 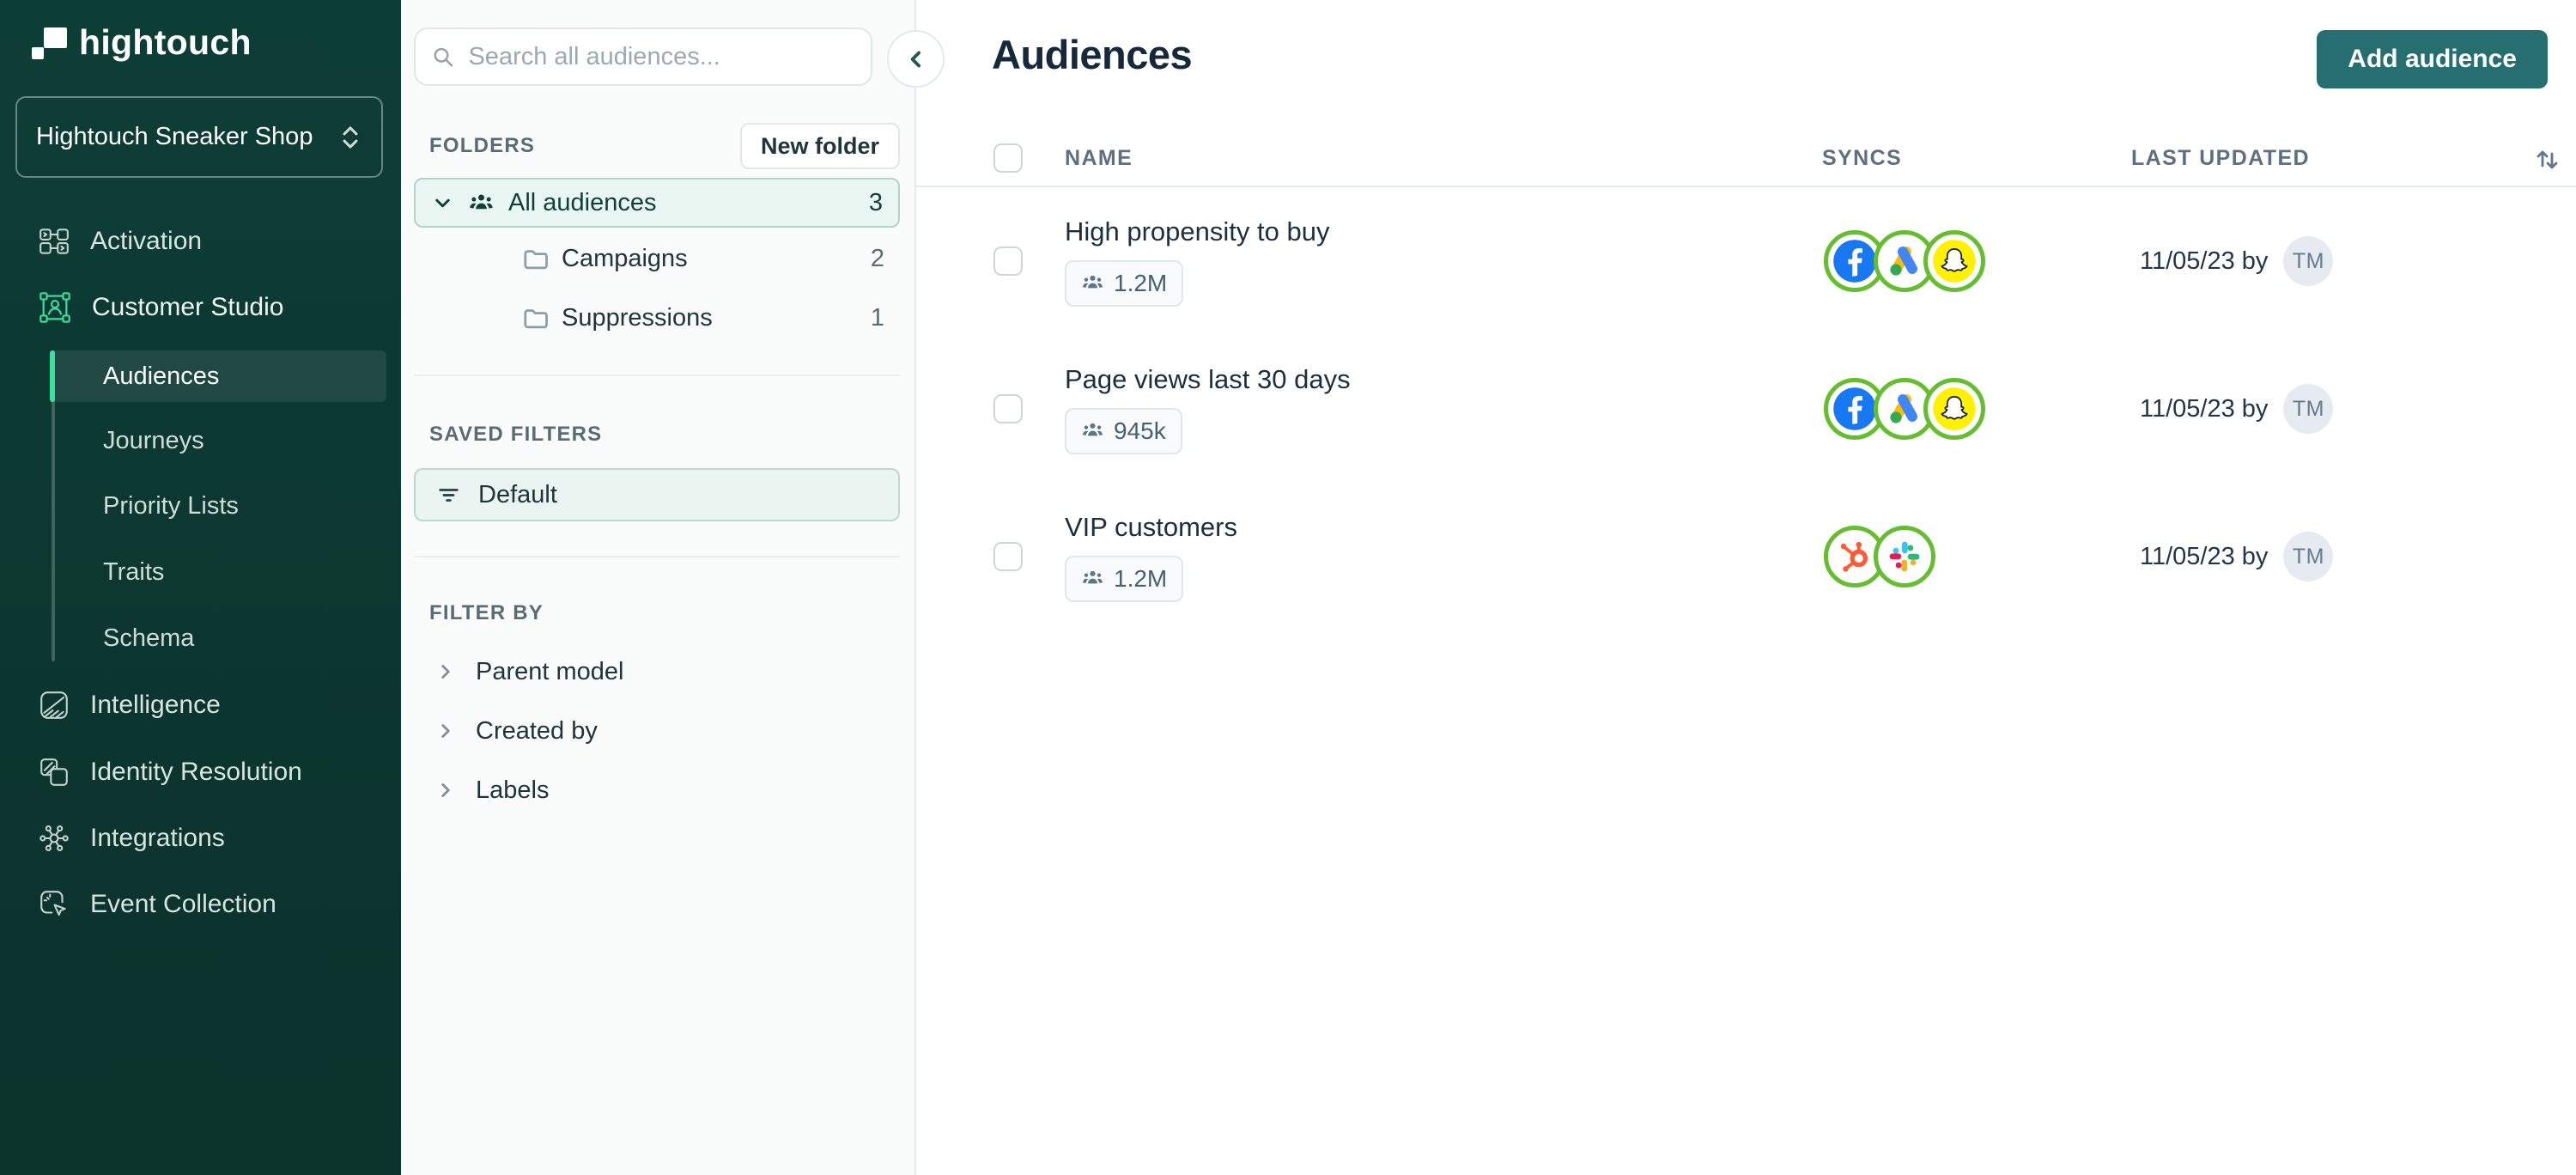 I want to click on sidebar-item-traits: Traits, so click(x=133, y=572).